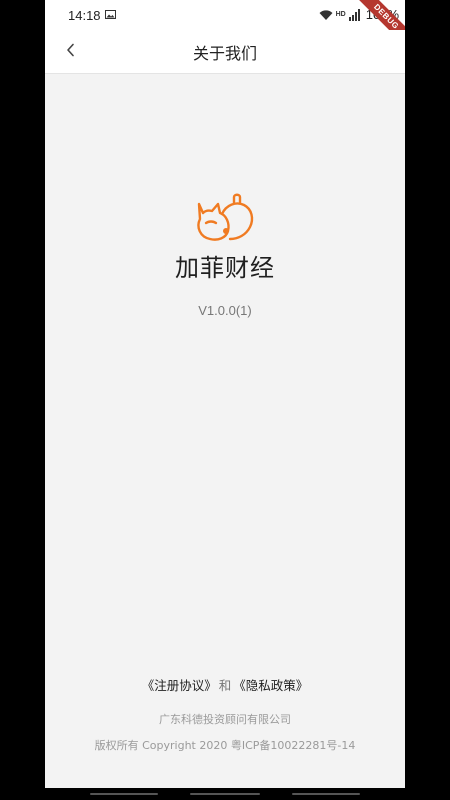 The height and width of the screenshot is (800, 450). Describe the element at coordinates (225, 27) in the screenshot. I see `status-bar: 14:18 HD 100% DEBUG` at that location.